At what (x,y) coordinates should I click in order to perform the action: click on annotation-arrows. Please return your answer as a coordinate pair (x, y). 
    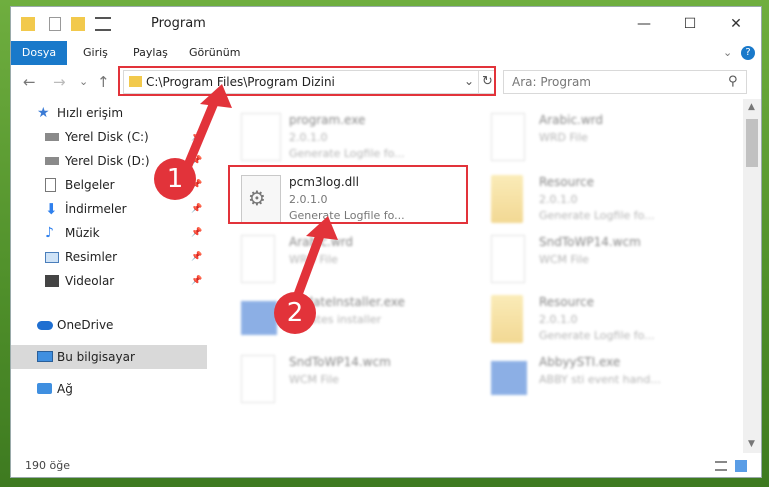
    Looking at the image, I should click on (259, 194).